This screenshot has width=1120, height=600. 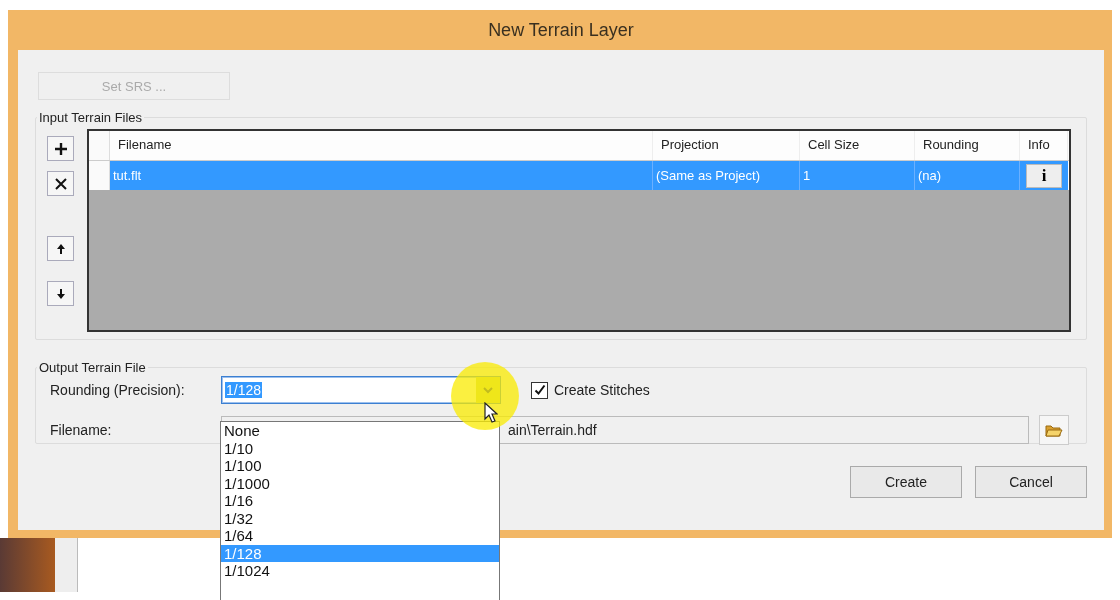 I want to click on table-cell: tut.flt, so click(x=381, y=175).